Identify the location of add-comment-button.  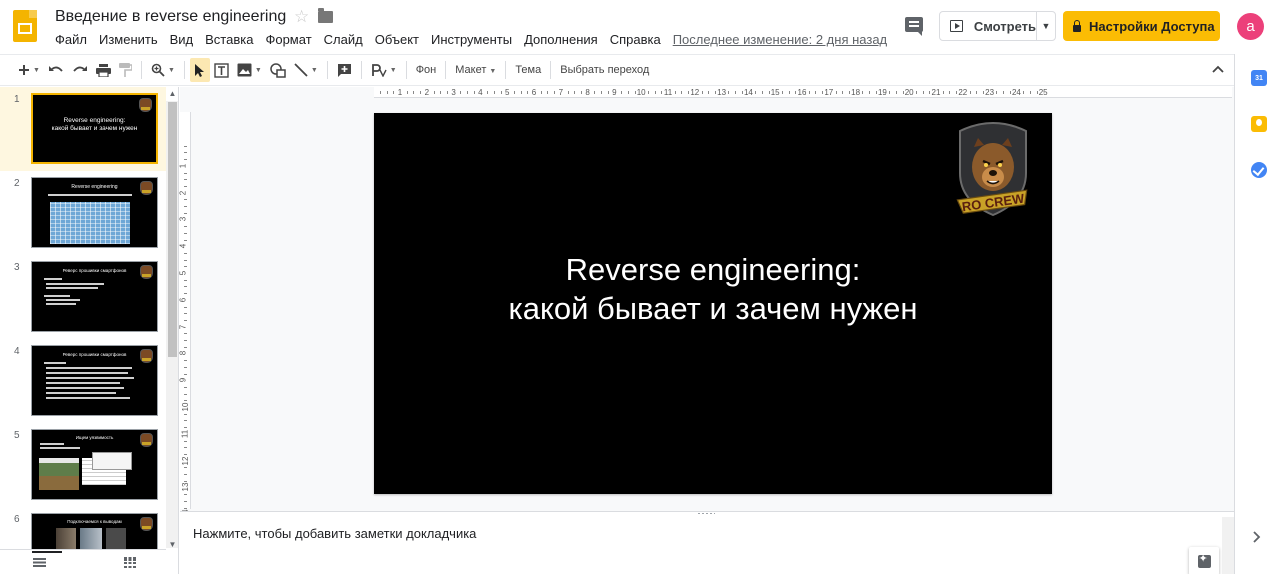
(344, 70).